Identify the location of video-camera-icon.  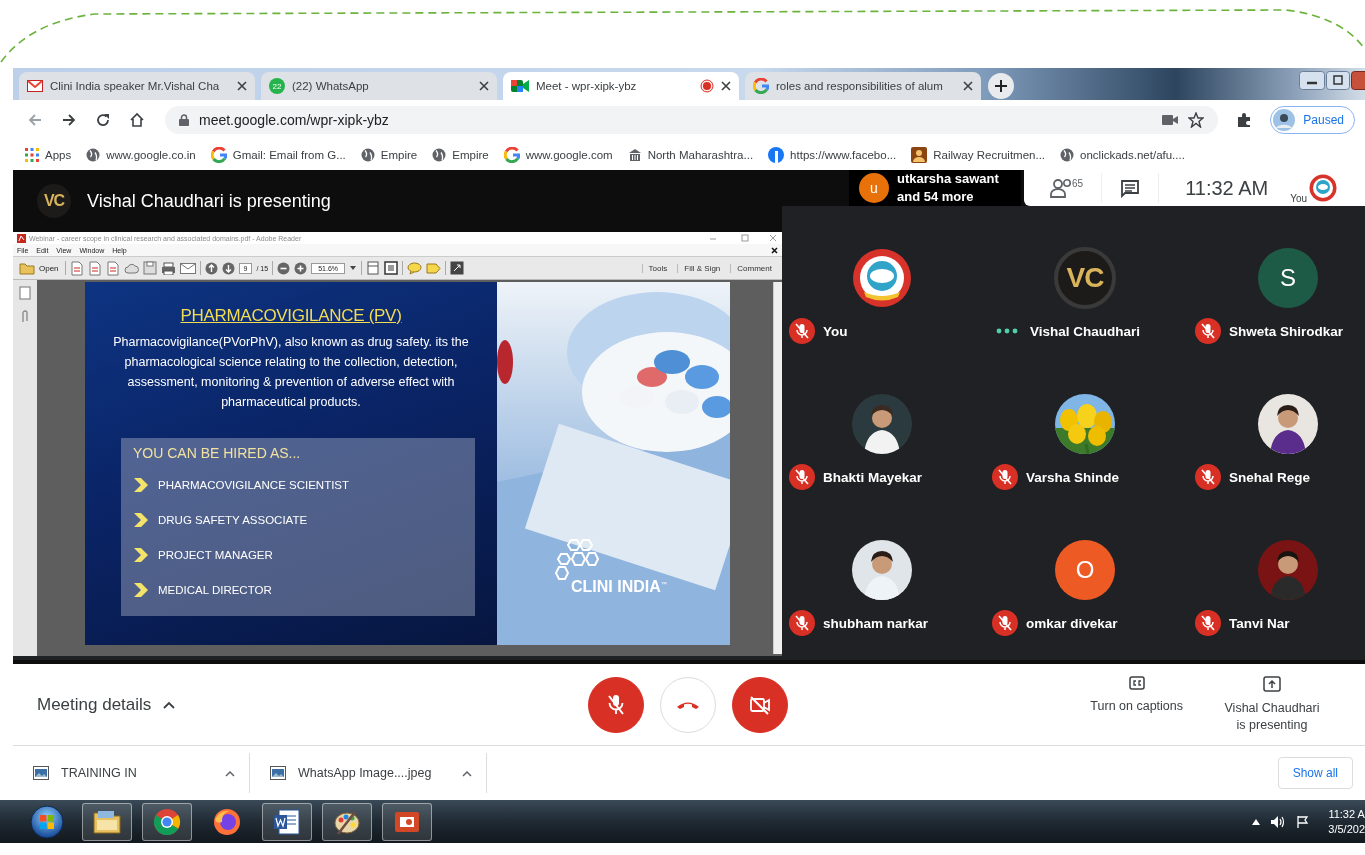
(520, 86).